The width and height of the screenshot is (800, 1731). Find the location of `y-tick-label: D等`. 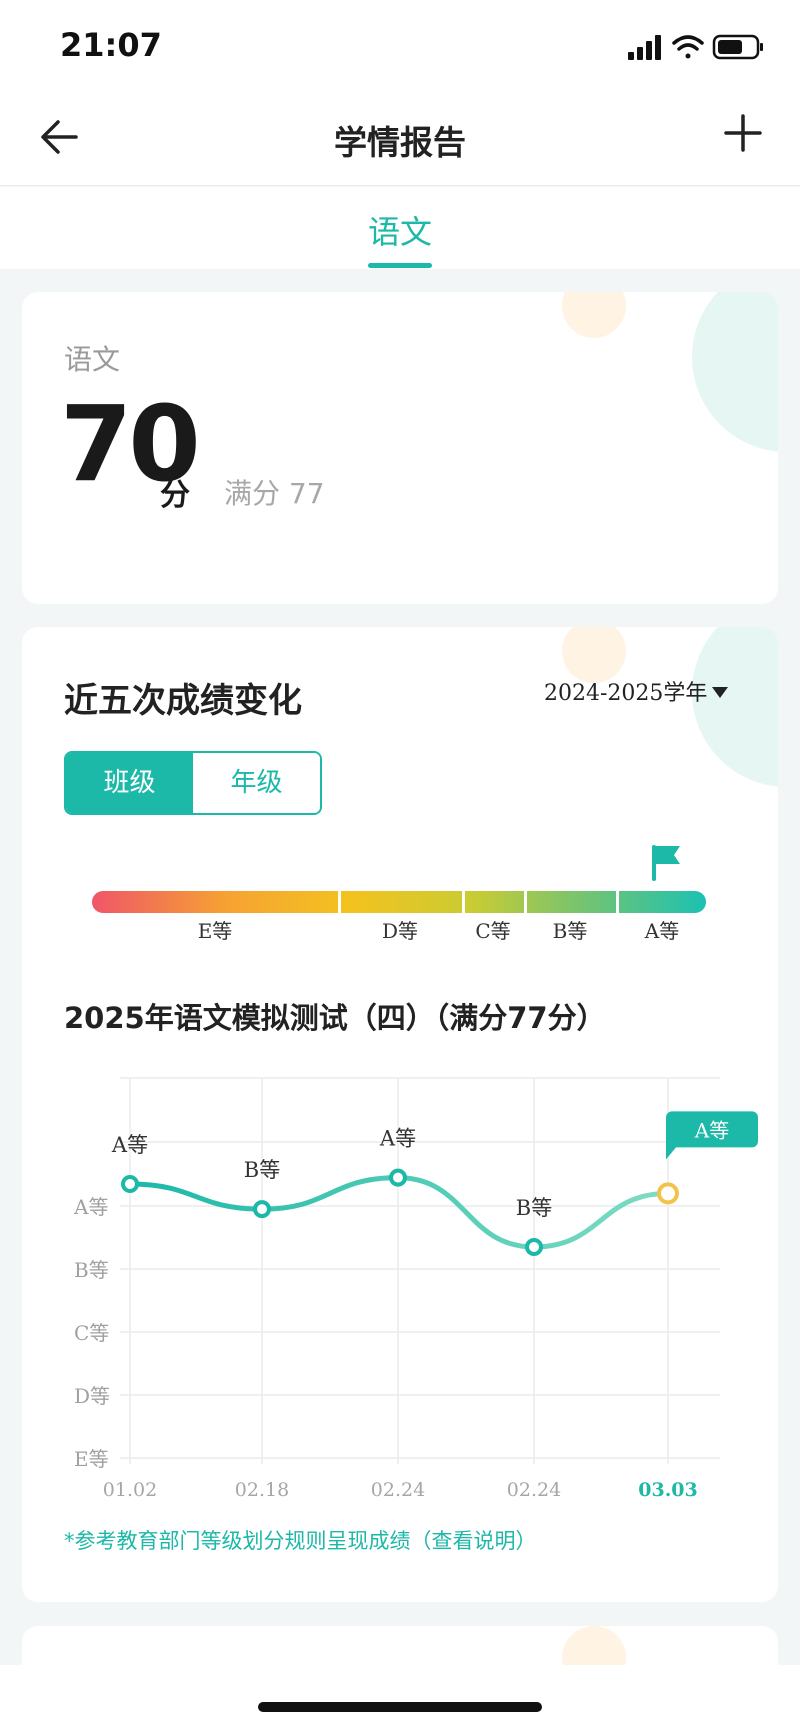

y-tick-label: D等 is located at coordinates (92, 1396).